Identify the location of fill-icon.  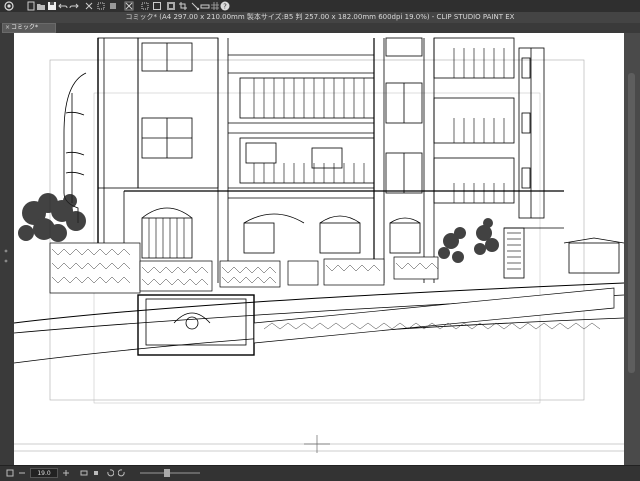
(113, 6).